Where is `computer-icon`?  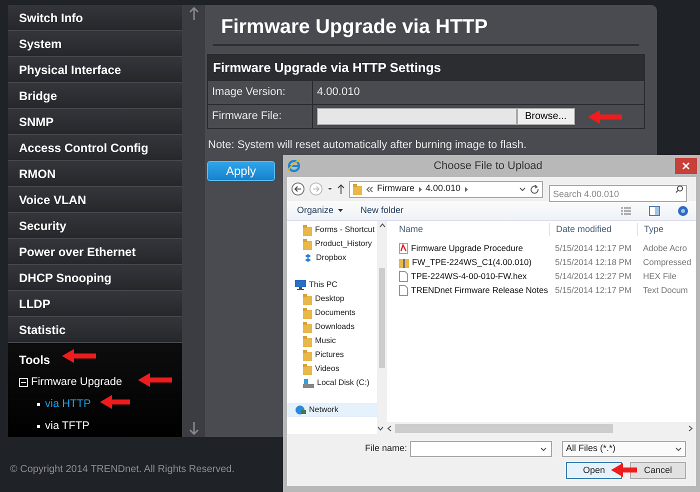
computer-icon is located at coordinates (300, 285).